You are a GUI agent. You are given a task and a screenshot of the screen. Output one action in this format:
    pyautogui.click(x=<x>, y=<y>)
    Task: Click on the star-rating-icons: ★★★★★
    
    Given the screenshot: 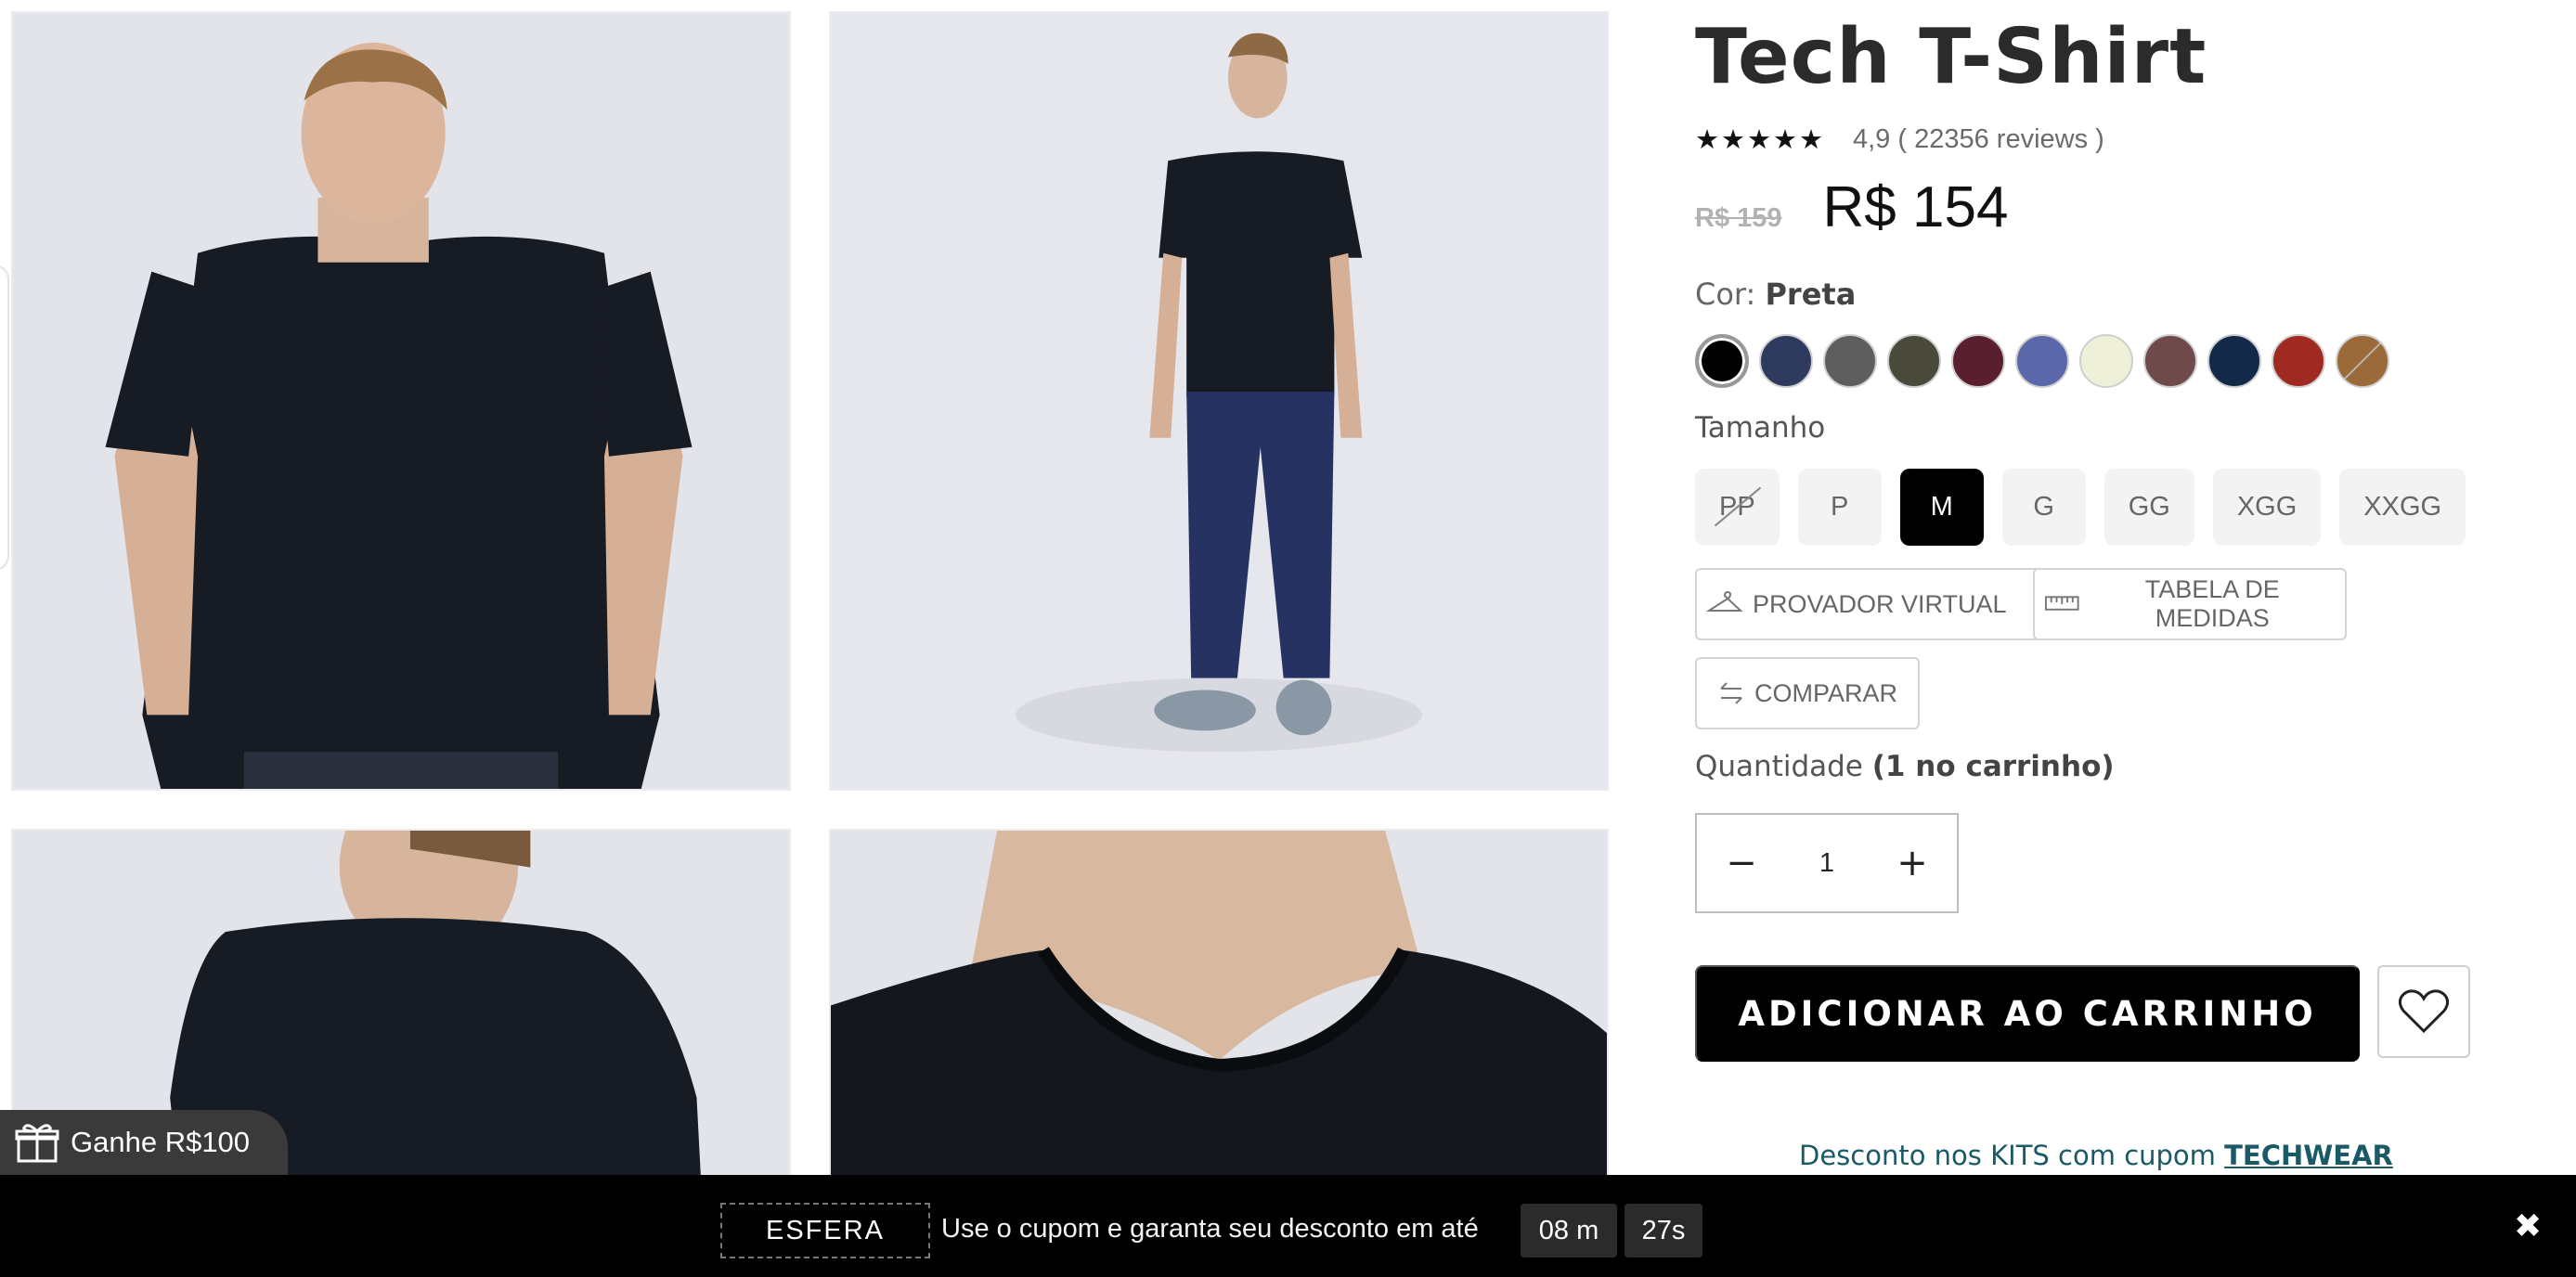 What is the action you would take?
    pyautogui.click(x=1760, y=139)
    